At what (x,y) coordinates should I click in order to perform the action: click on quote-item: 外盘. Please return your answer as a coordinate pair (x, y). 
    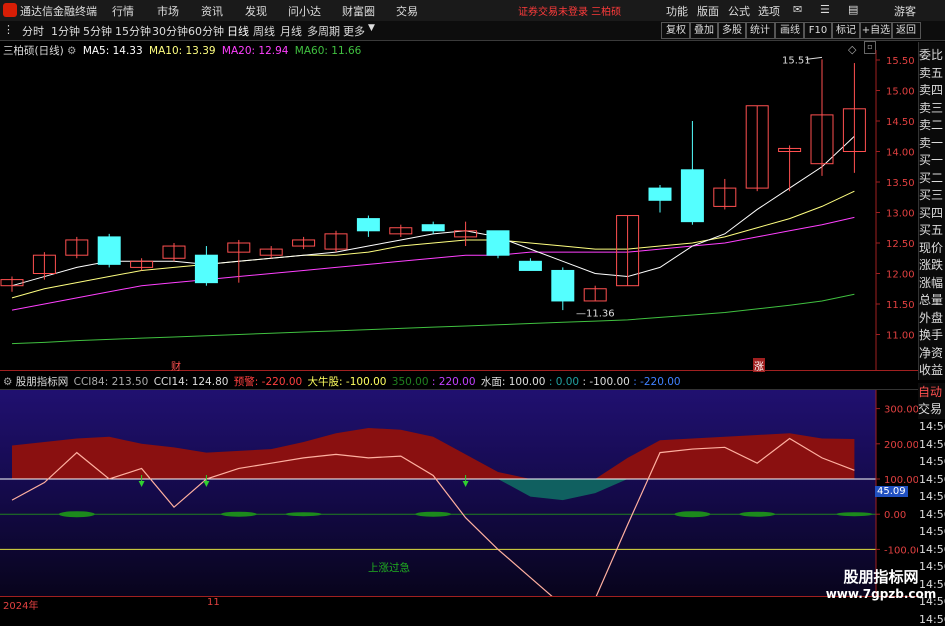
    Looking at the image, I should click on (932, 317).